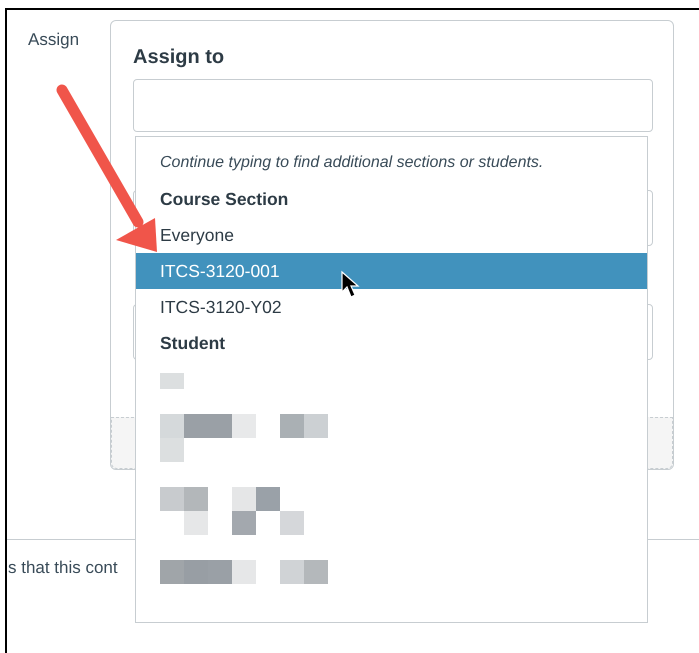 This screenshot has width=699, height=653. Describe the element at coordinates (193, 343) in the screenshot. I see `group-heading: Student` at that location.